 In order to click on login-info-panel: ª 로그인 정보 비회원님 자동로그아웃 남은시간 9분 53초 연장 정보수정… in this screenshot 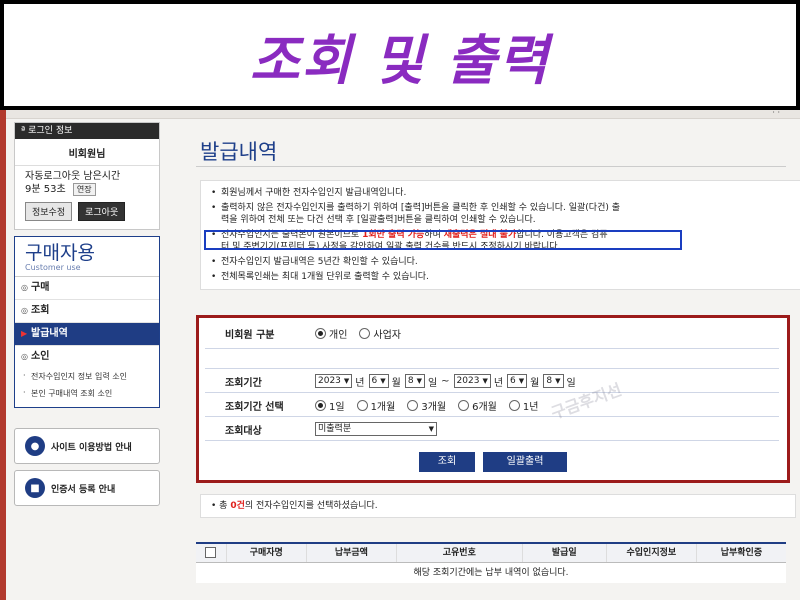, I will do `click(87, 176)`.